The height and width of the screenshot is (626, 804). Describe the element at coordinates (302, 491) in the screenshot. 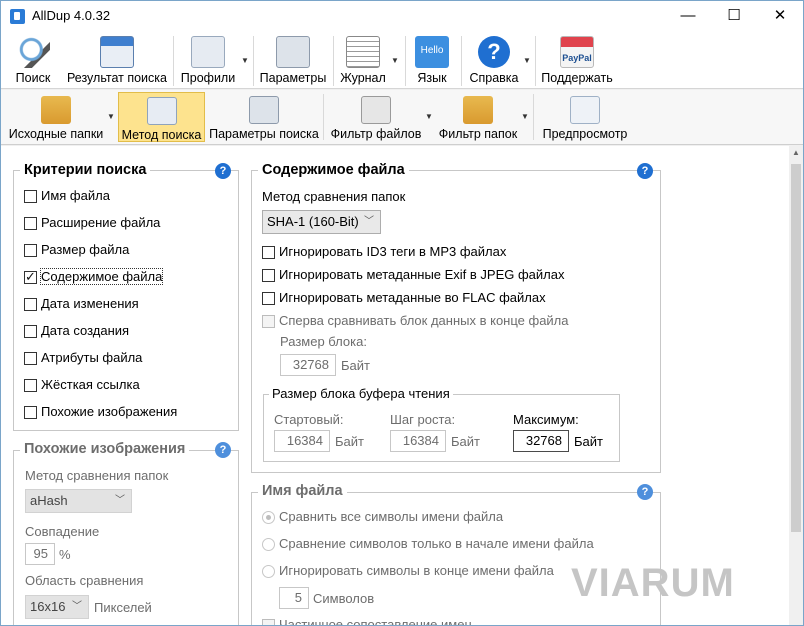

I see `file-name-title: Имя файла` at that location.